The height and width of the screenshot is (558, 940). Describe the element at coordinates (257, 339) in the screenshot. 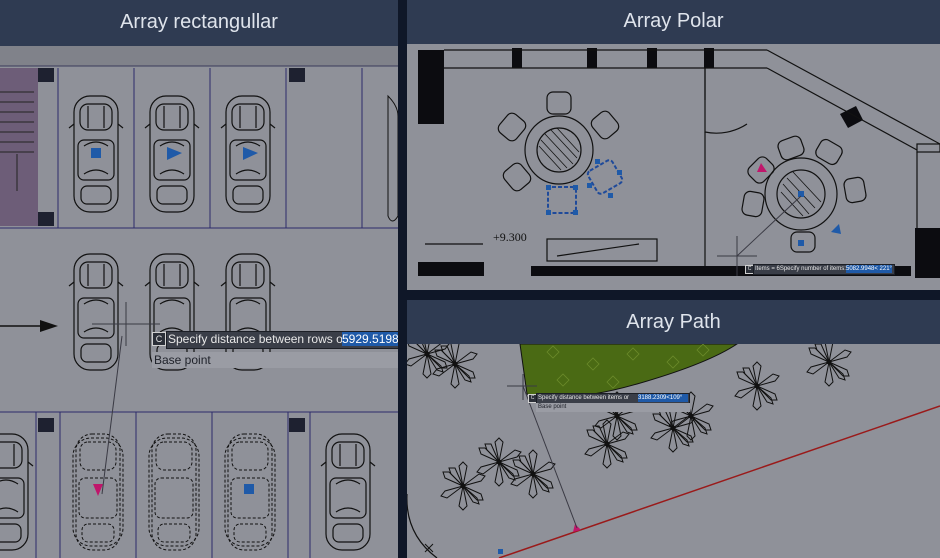

I see `rect-tooltip-prompt: Specify distance between rows or` at that location.